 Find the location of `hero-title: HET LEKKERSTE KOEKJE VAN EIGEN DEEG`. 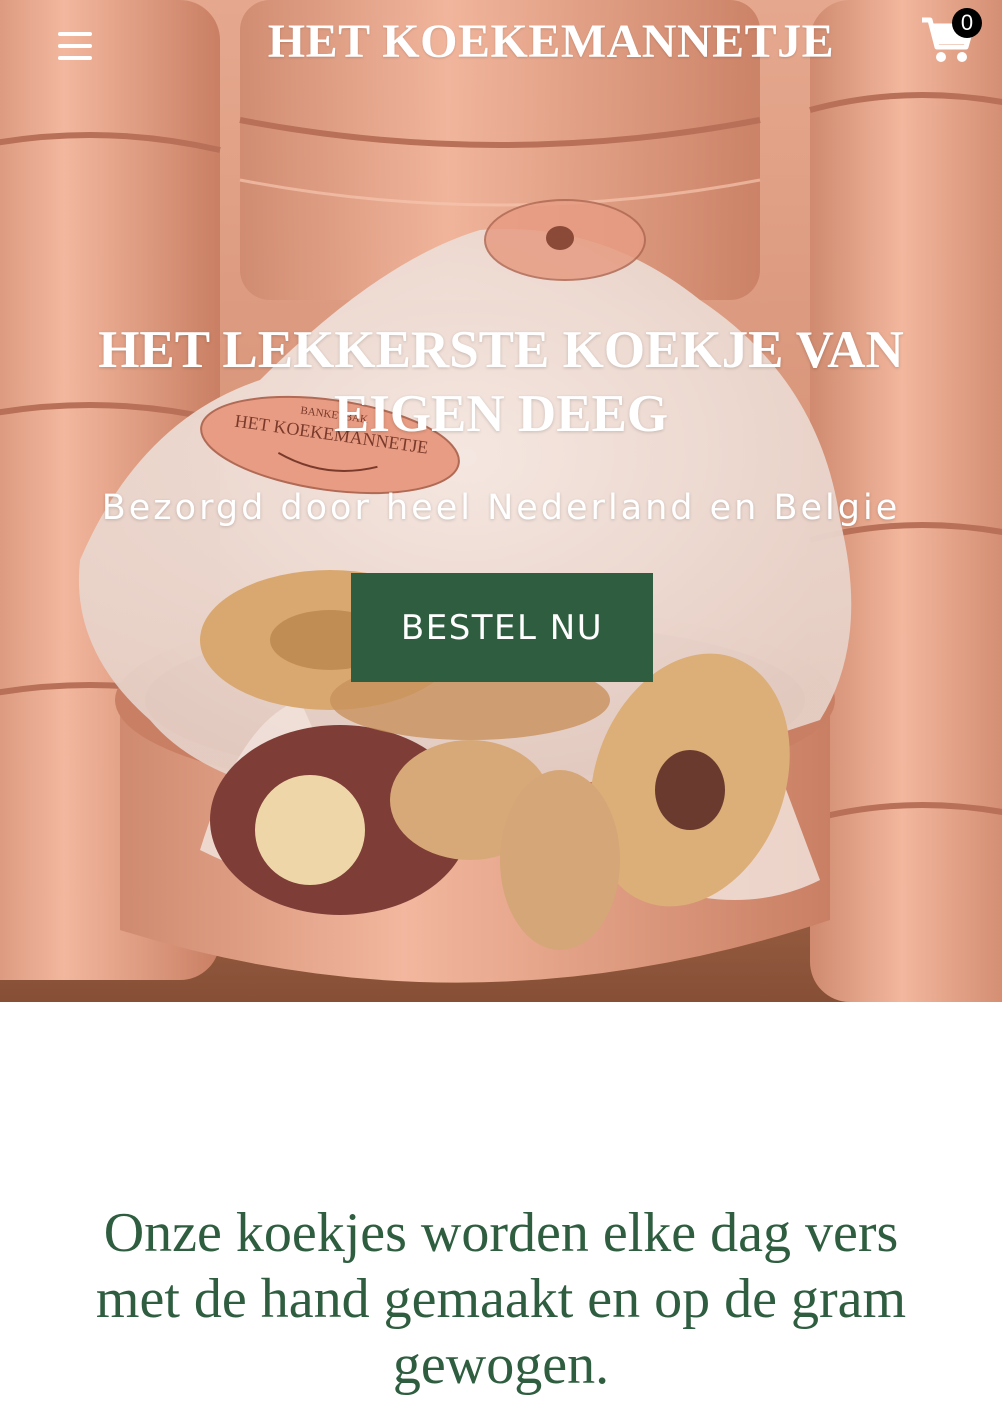

hero-title: HET LEKKERSTE KOEKJE VAN EIGEN DEEG is located at coordinates (501, 382).